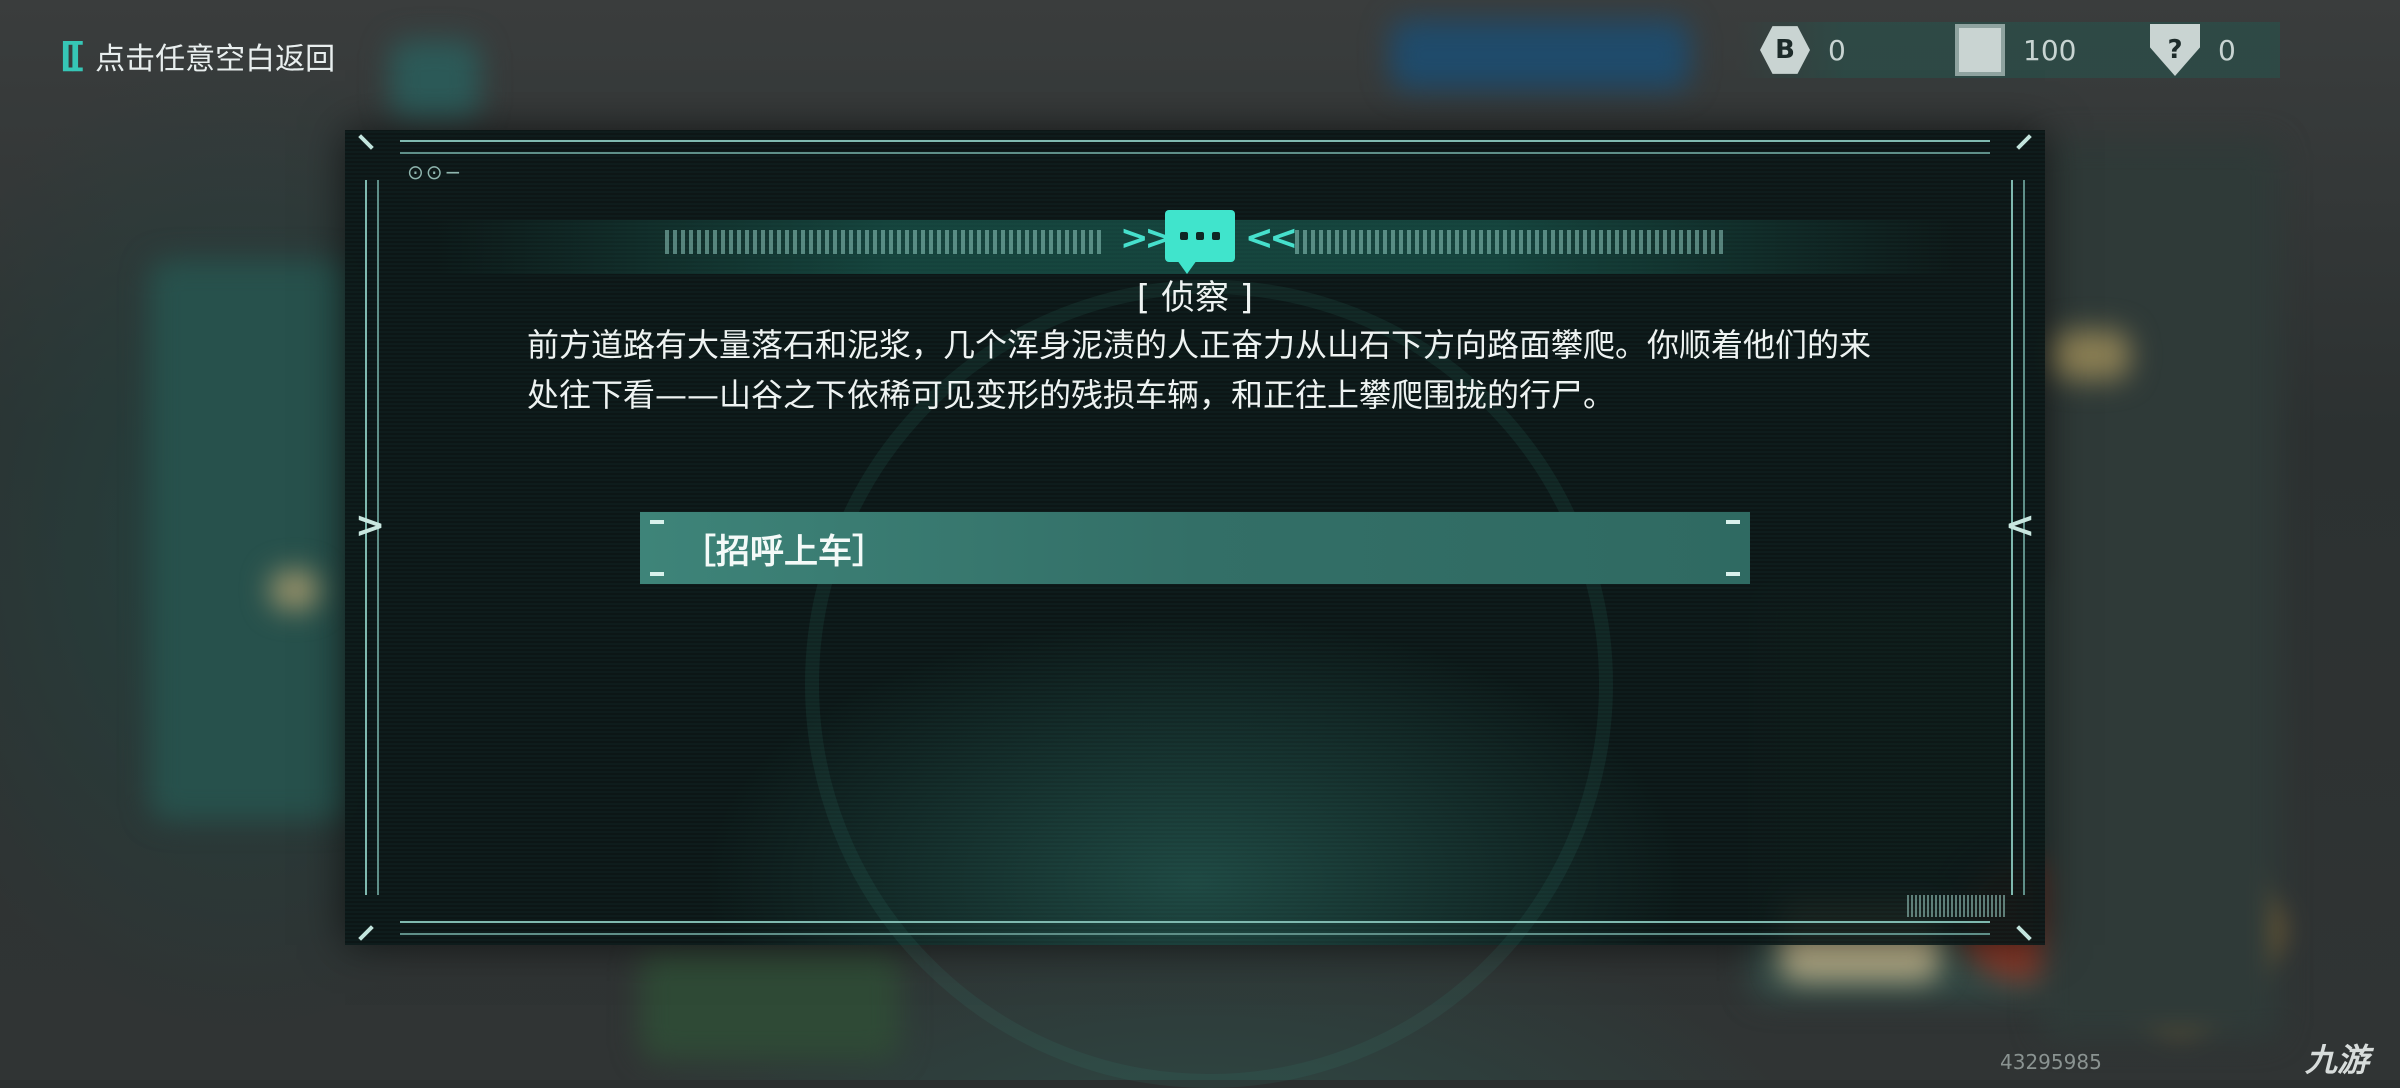  What do you see at coordinates (1540, 55) in the screenshot?
I see `blurred-button` at bounding box center [1540, 55].